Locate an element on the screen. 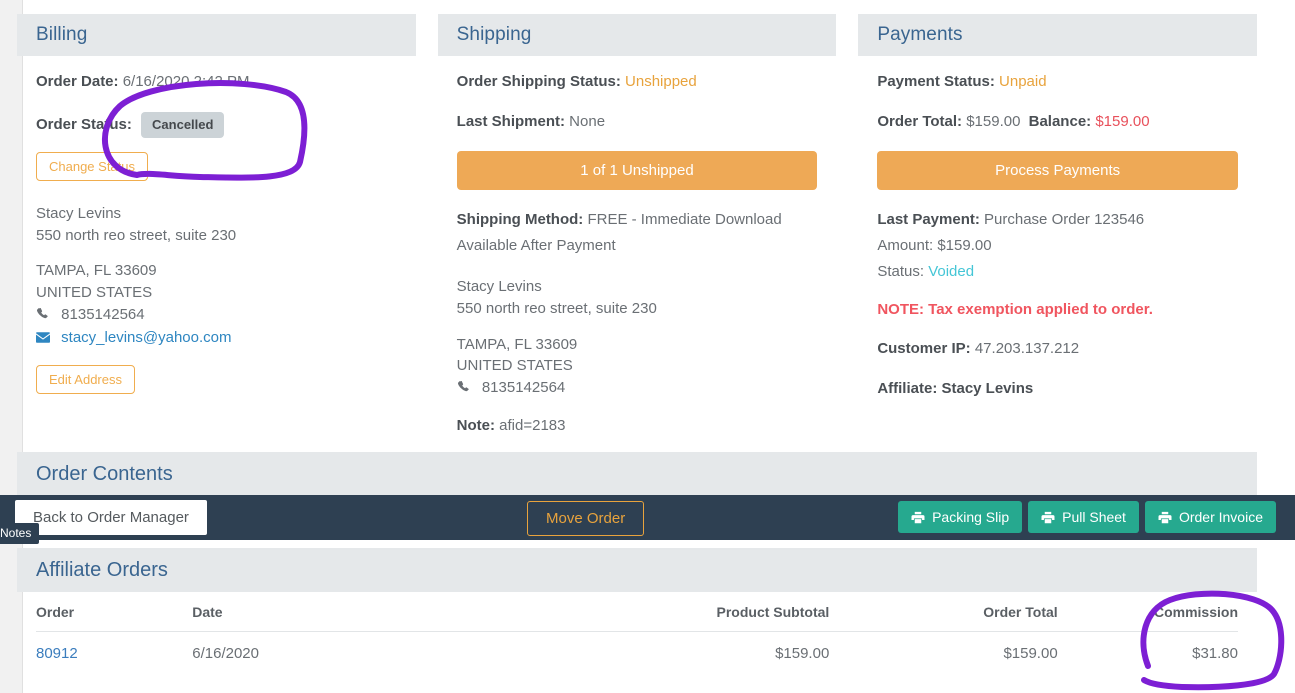 The height and width of the screenshot is (693, 1295). edit-address-button: Edit Address is located at coordinates (85, 380).